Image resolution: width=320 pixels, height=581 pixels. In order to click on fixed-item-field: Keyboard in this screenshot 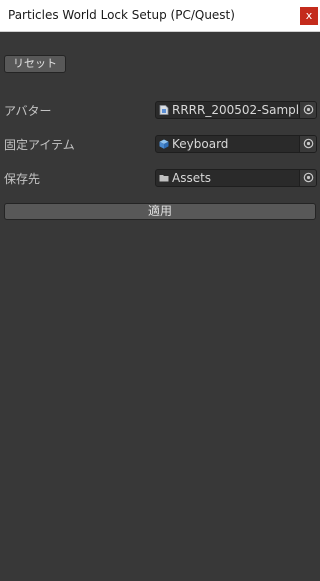, I will do `click(236, 144)`.